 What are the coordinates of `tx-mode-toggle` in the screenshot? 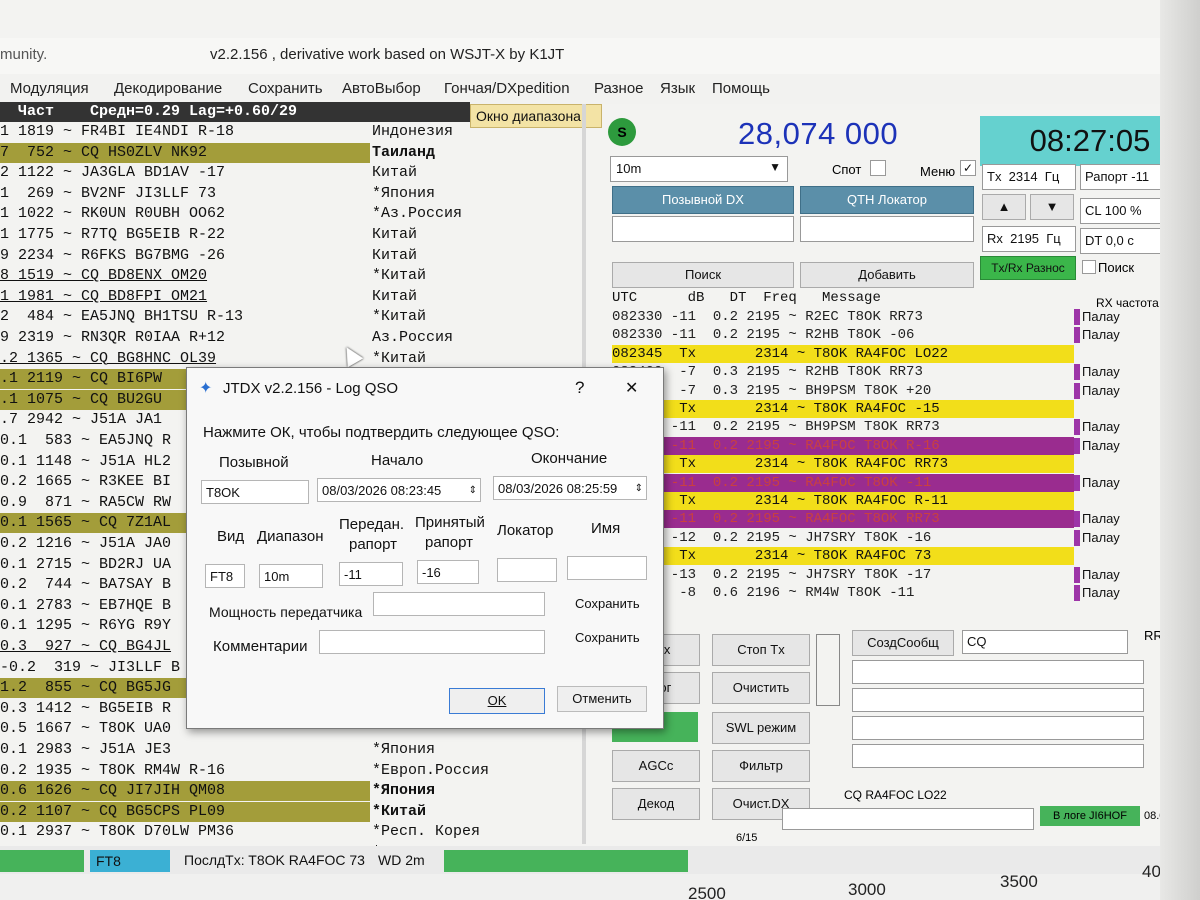 It's located at (828, 670).